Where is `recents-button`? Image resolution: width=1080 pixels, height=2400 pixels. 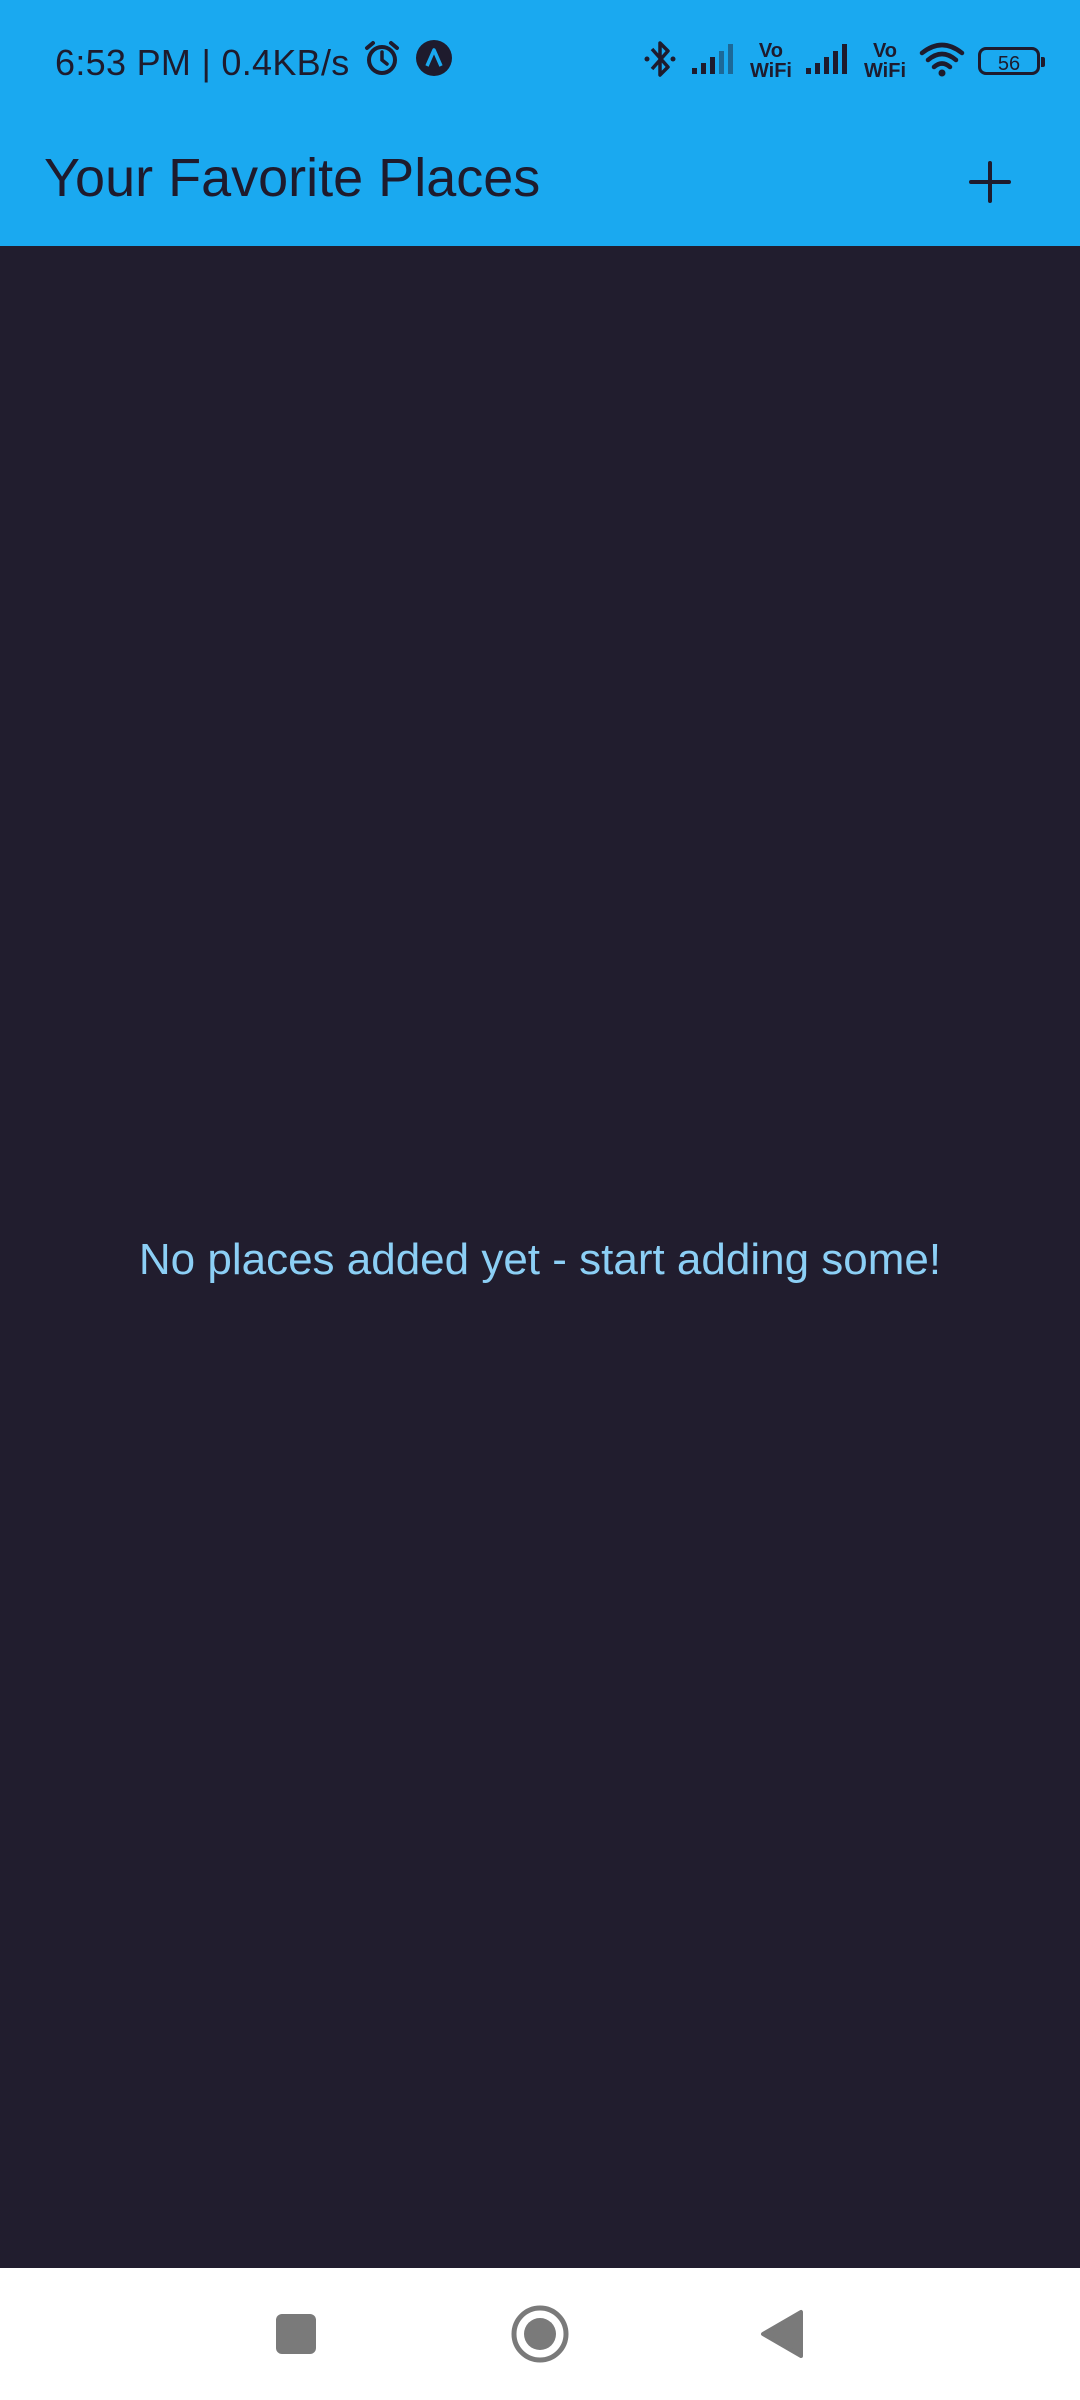
recents-button is located at coordinates (296, 2334).